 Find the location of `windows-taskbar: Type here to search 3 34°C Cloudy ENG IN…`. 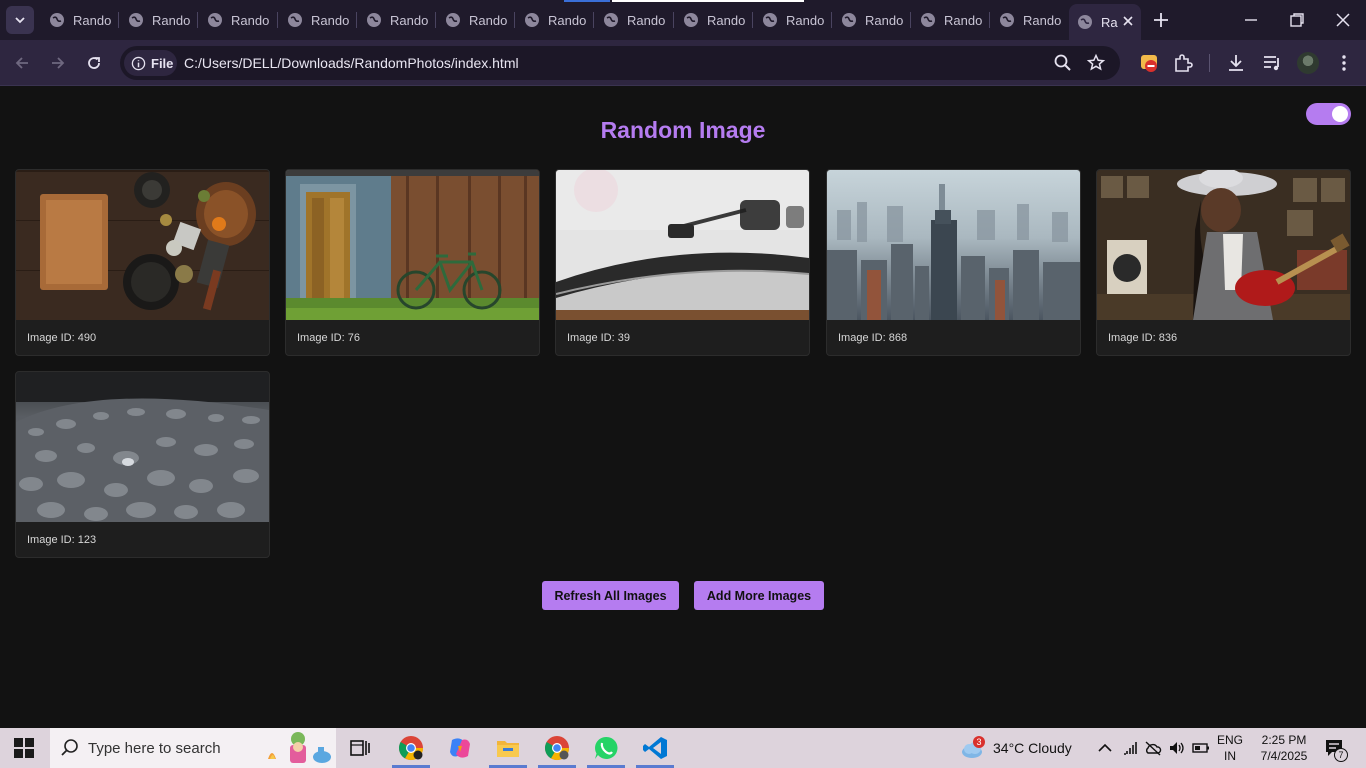

windows-taskbar: Type here to search 3 34°C Cloudy ENG IN… is located at coordinates (683, 748).